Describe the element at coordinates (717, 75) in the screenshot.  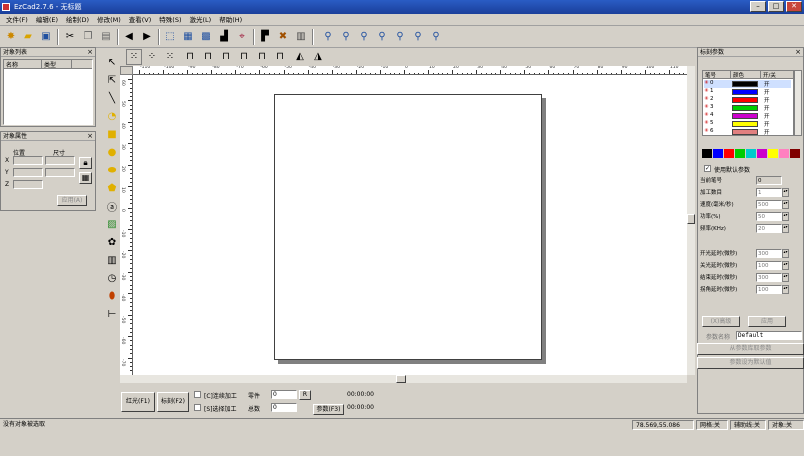
I see `pen-col-no: 笔号` at that location.